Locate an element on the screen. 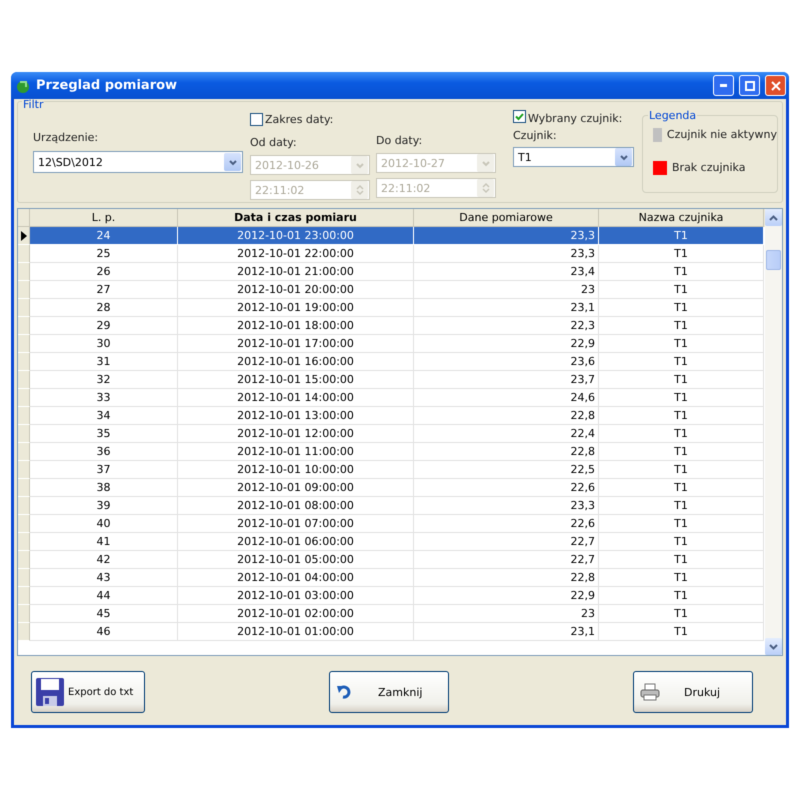 This screenshot has width=800, height=800. table-cell: 43 is located at coordinates (104, 578).